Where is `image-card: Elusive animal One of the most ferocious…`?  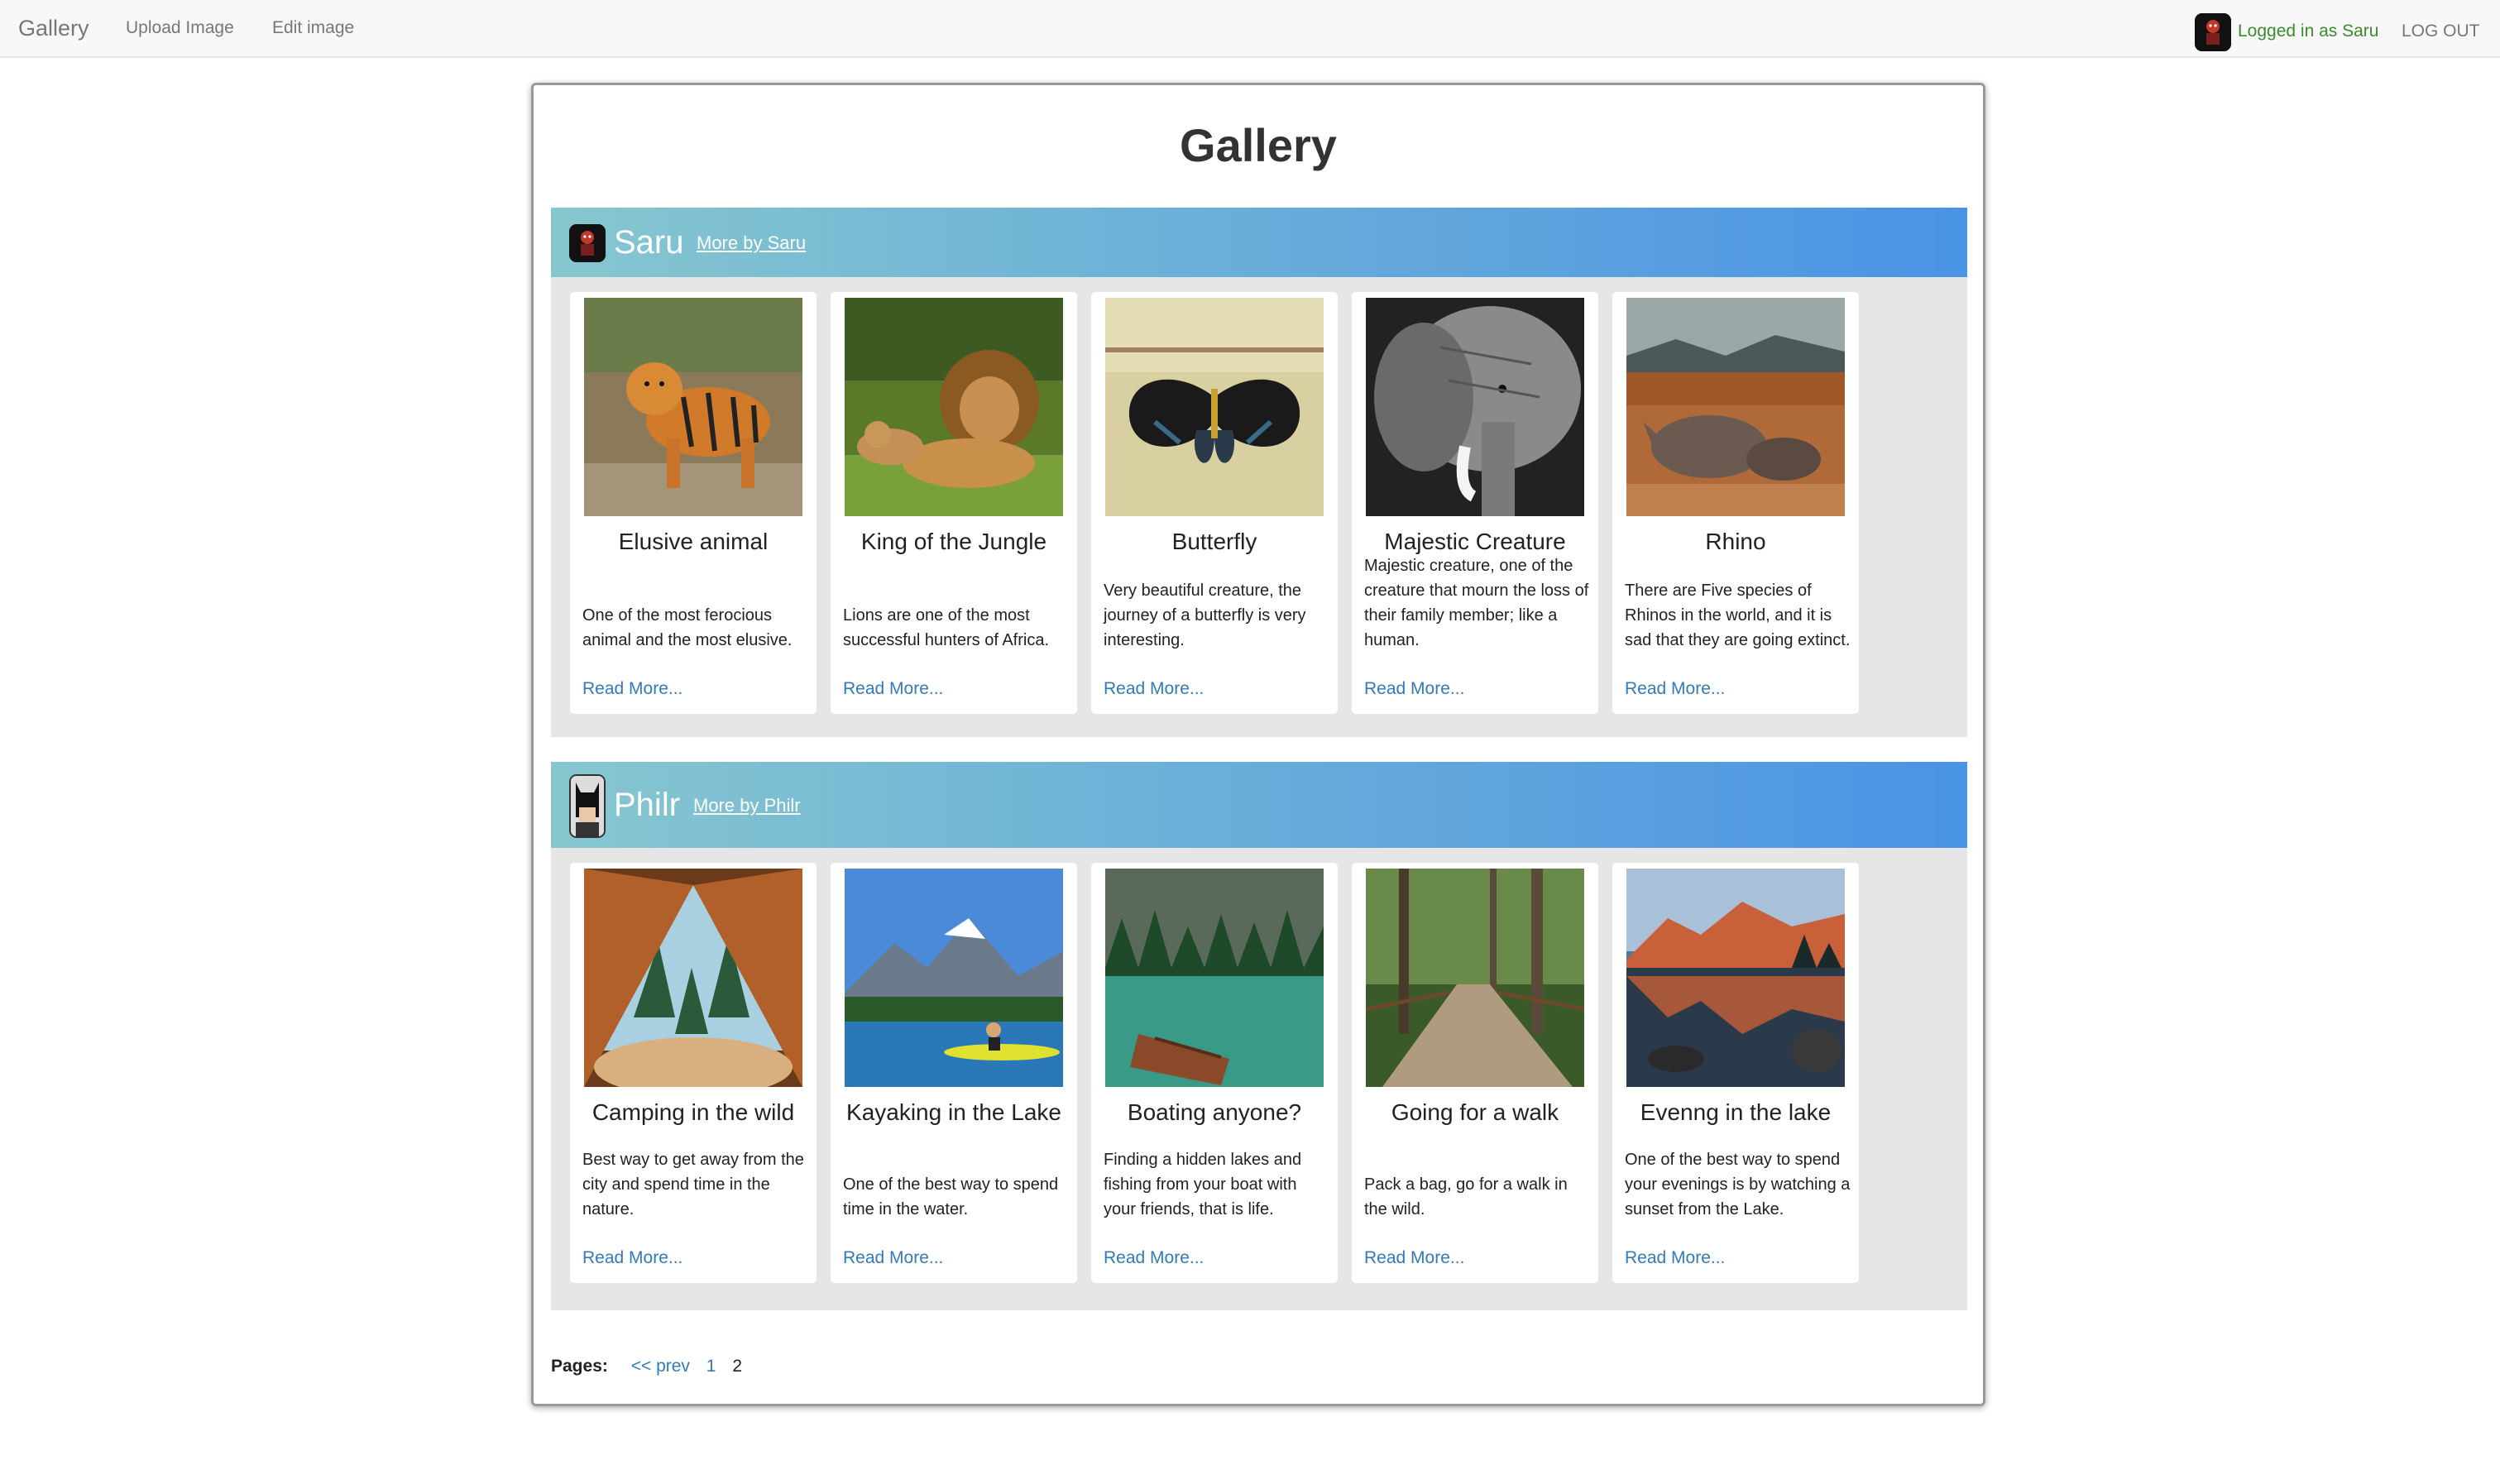 image-card: Elusive animal One of the most ferocious… is located at coordinates (693, 503).